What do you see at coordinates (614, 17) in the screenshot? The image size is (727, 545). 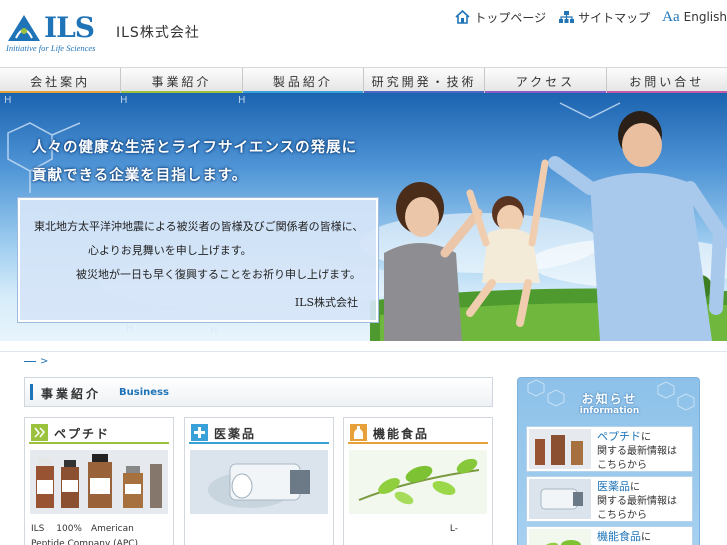 I see `sitemap-label: サイトマップ` at bounding box center [614, 17].